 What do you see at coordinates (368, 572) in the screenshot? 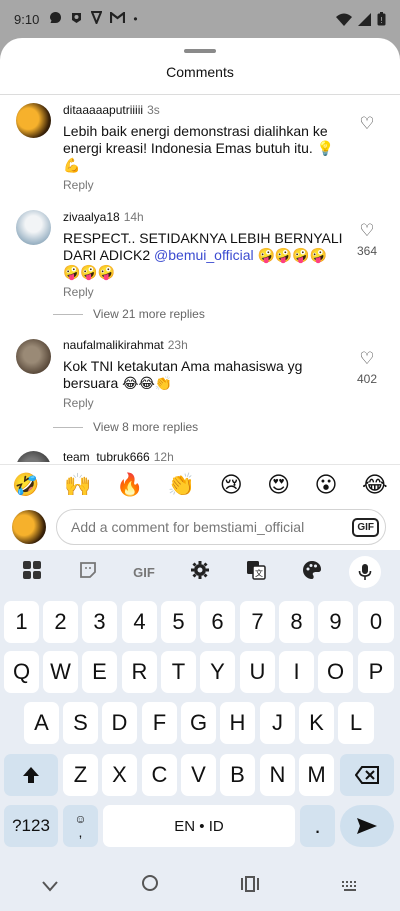
I see `mic-button` at bounding box center [368, 572].